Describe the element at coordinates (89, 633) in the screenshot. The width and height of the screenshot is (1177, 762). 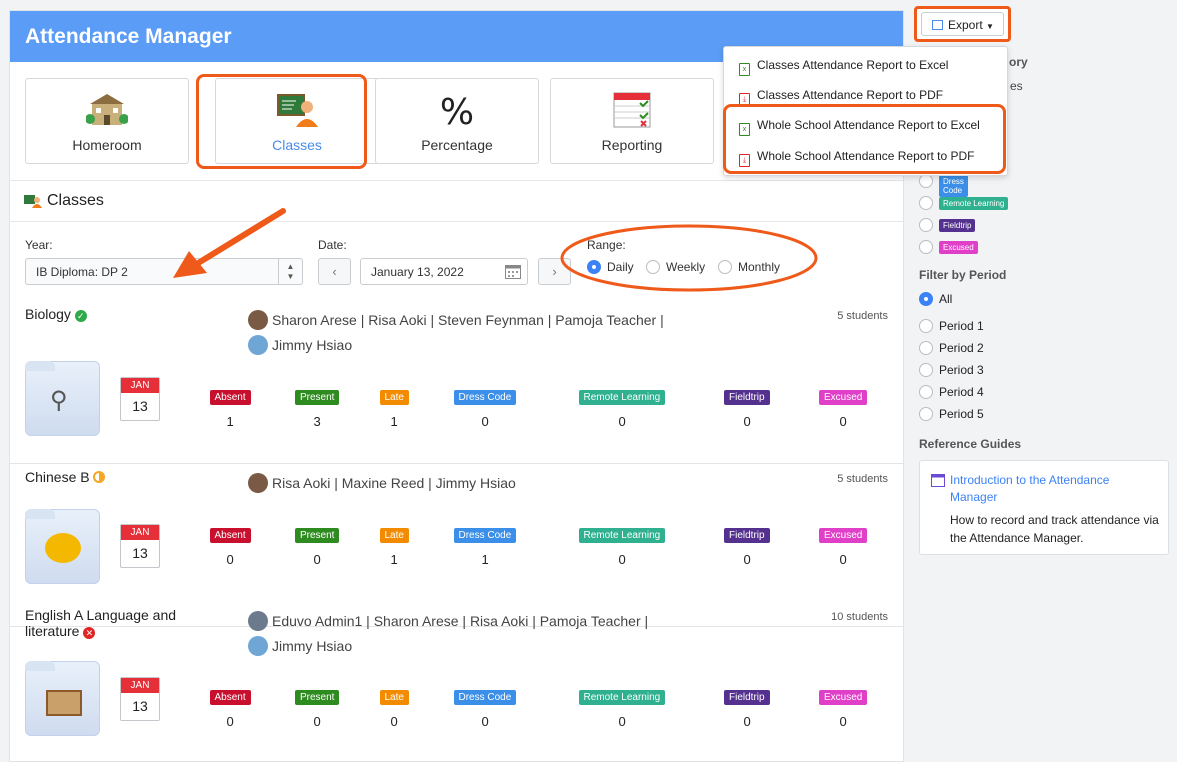
I see `incomplete-x-icon: ✕` at that location.